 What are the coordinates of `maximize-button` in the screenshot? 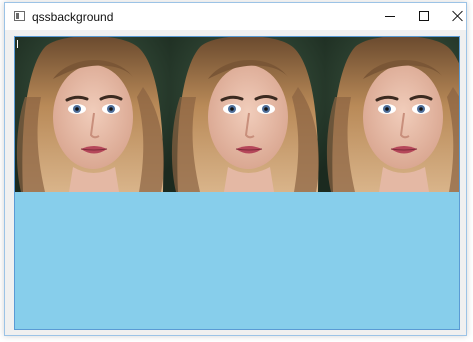 It's located at (424, 16).